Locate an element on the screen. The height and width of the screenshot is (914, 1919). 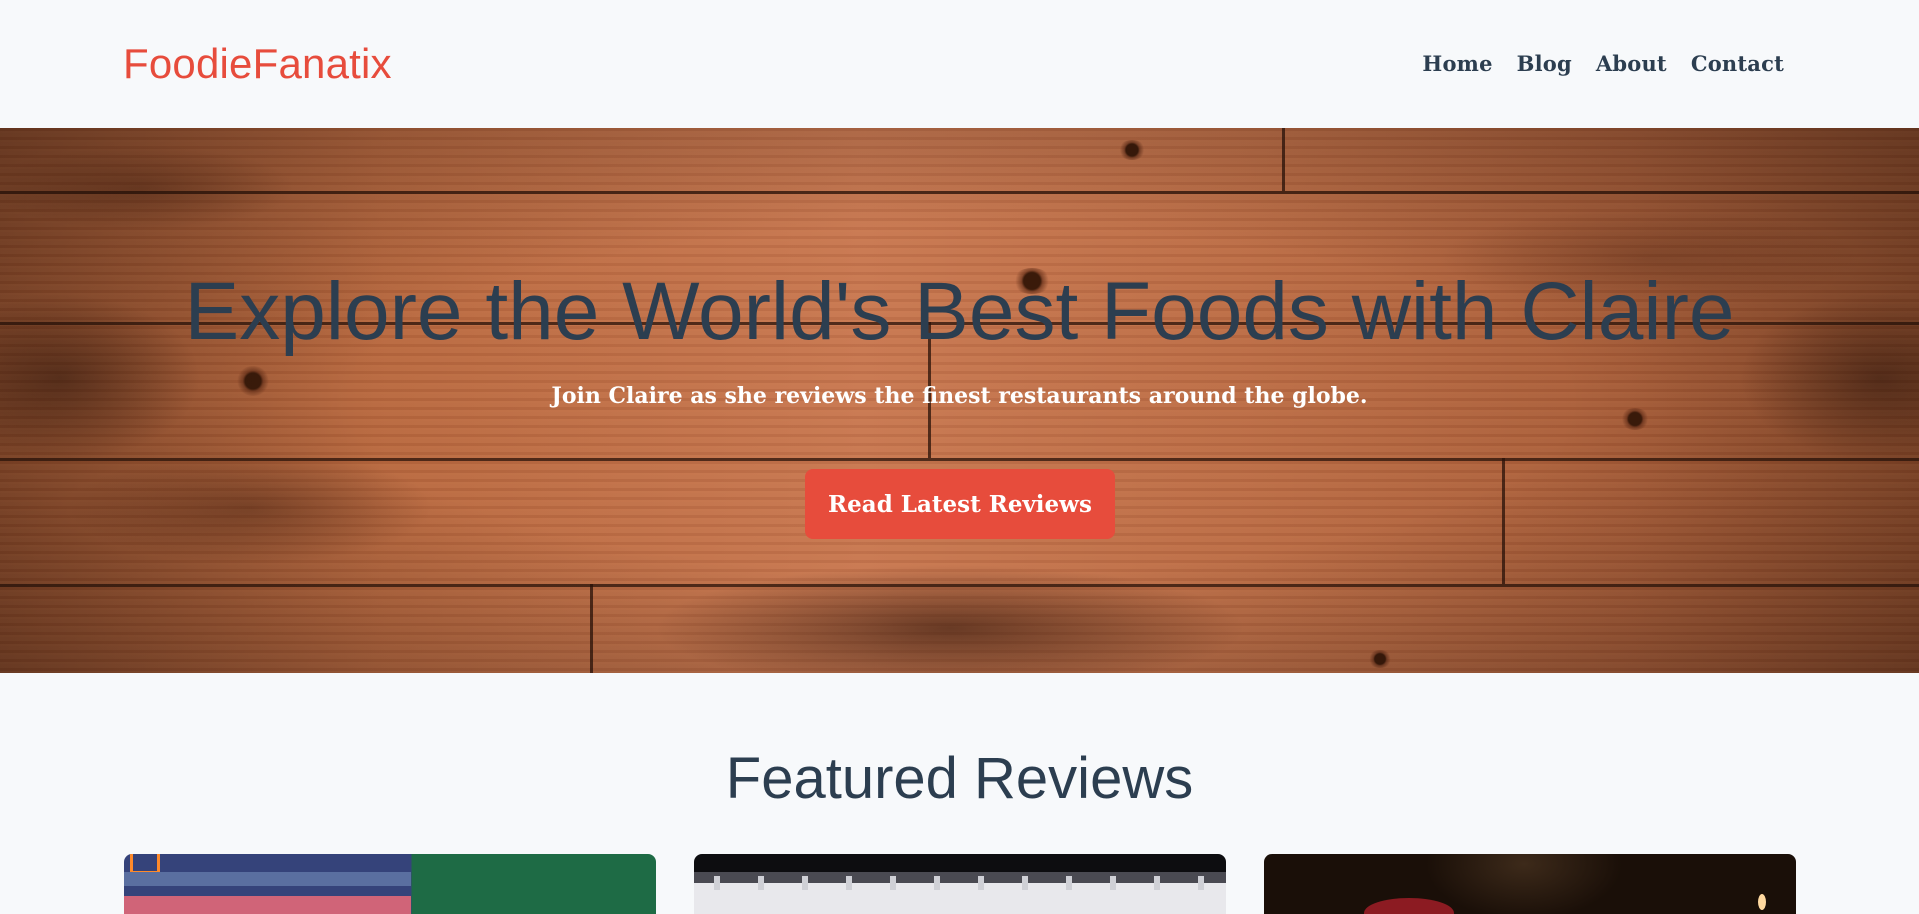
diner-detail is located at coordinates (1409, 906).